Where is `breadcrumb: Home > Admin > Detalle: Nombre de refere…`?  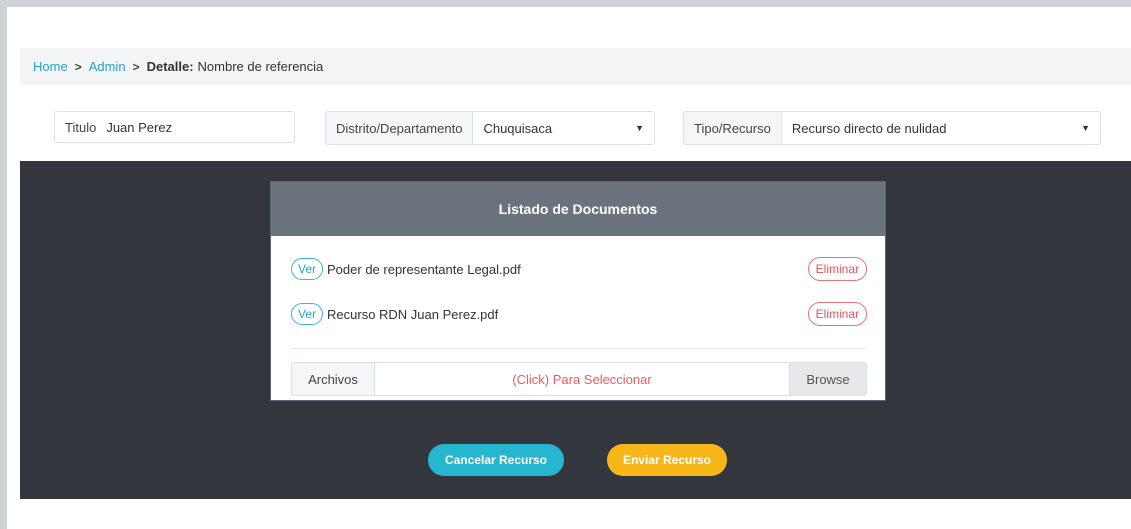 breadcrumb: Home > Admin > Detalle: Nombre de refere… is located at coordinates (575, 66).